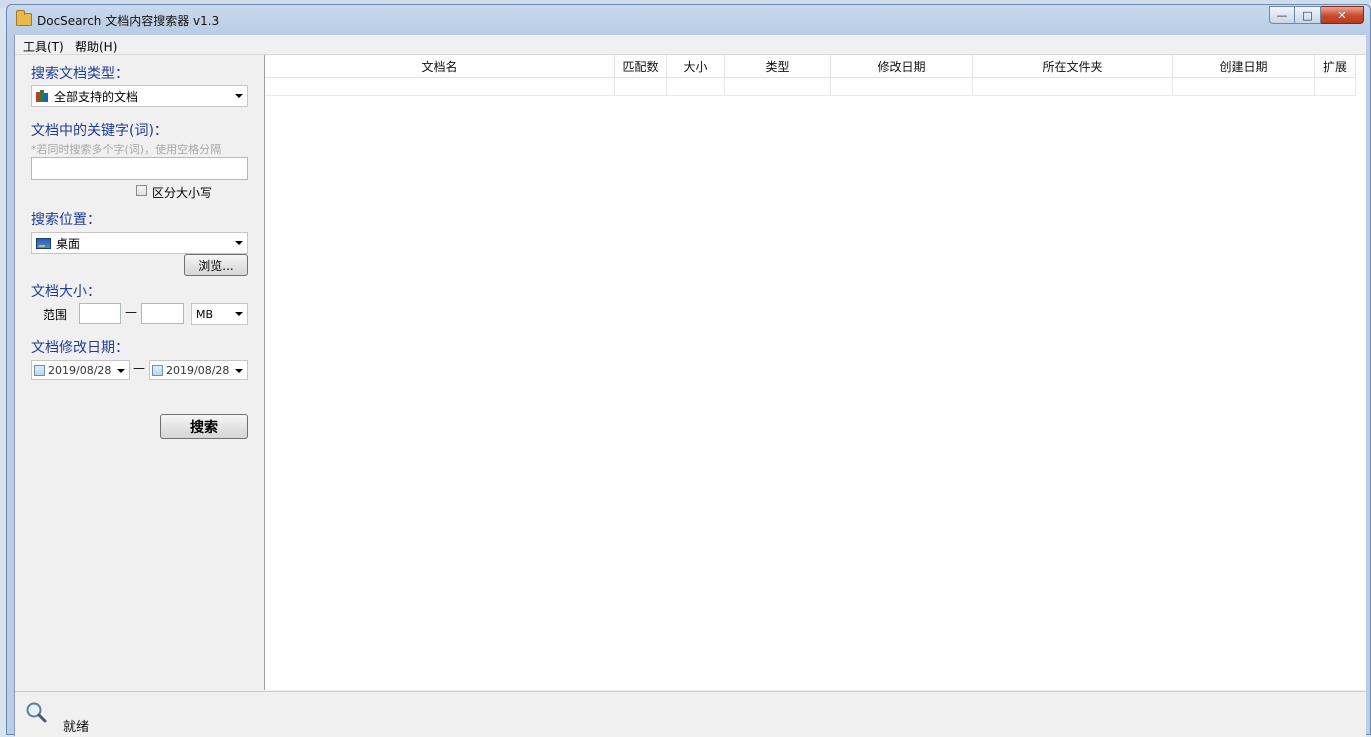 Image resolution: width=1371 pixels, height=737 pixels. Describe the element at coordinates (810, 87) in the screenshot. I see `table-row` at that location.